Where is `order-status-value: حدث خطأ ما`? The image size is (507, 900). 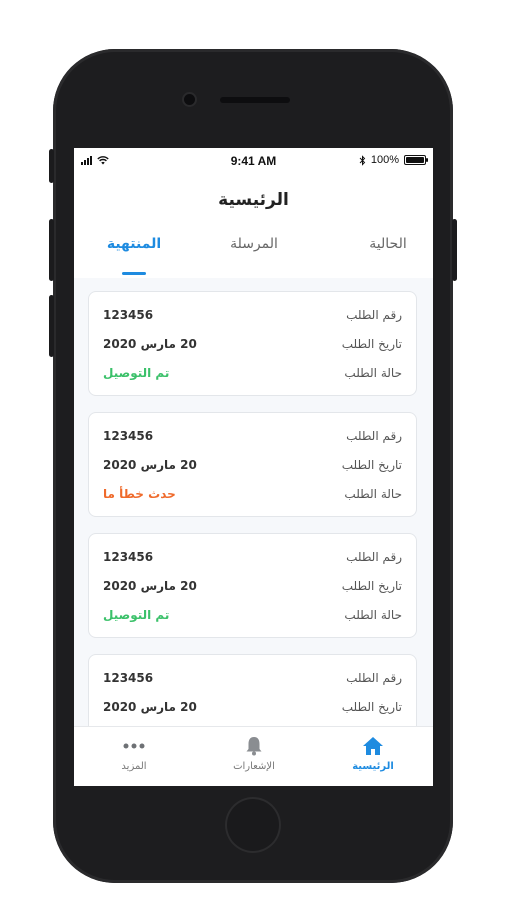 order-status-value: حدث خطأ ما is located at coordinates (139, 494).